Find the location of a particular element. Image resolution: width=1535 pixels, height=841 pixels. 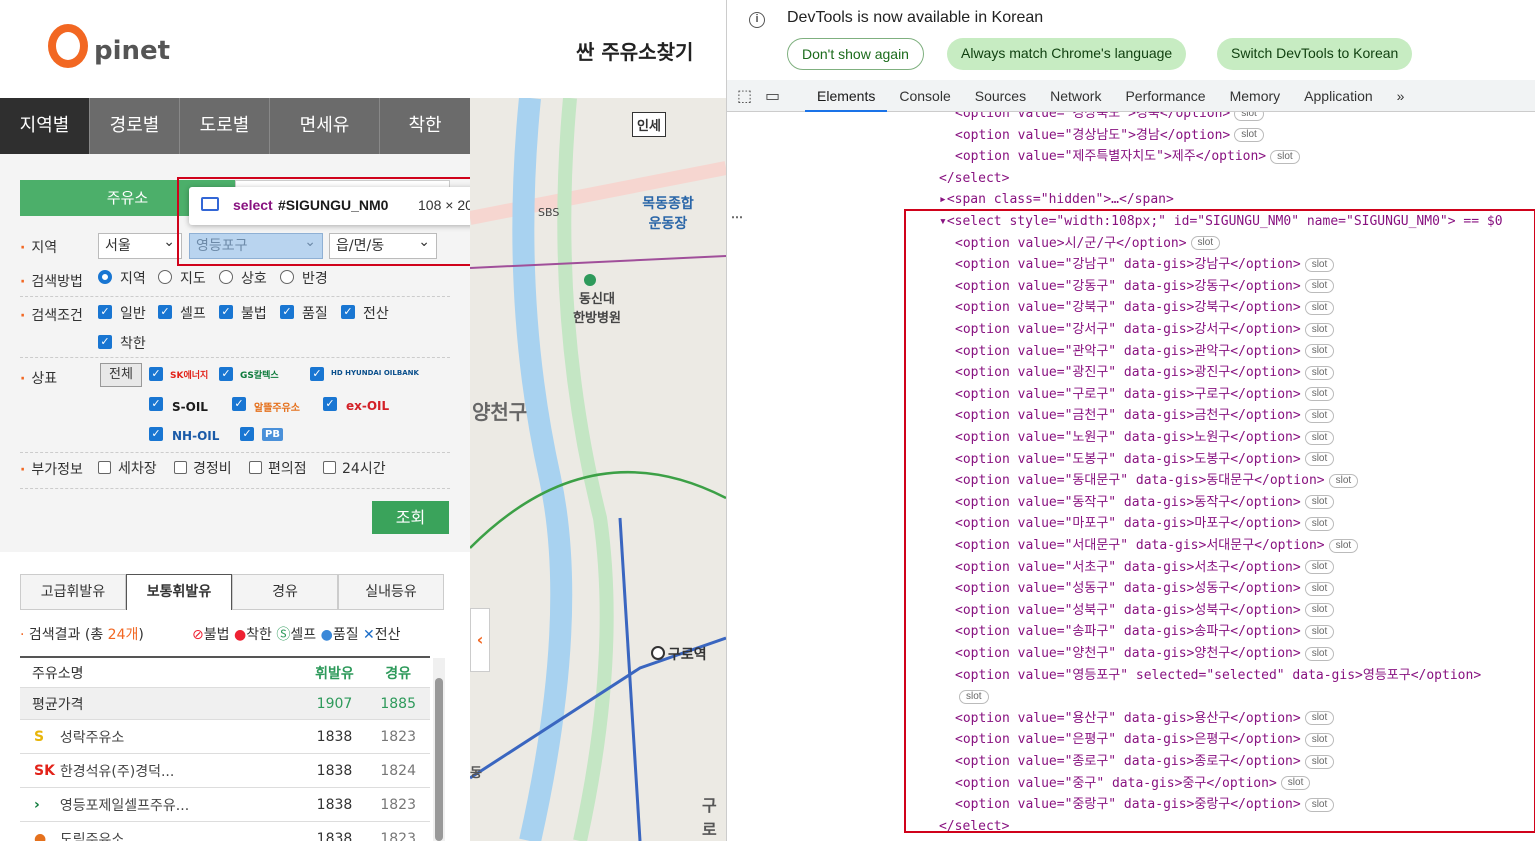

tab-console: Console is located at coordinates (924, 96).